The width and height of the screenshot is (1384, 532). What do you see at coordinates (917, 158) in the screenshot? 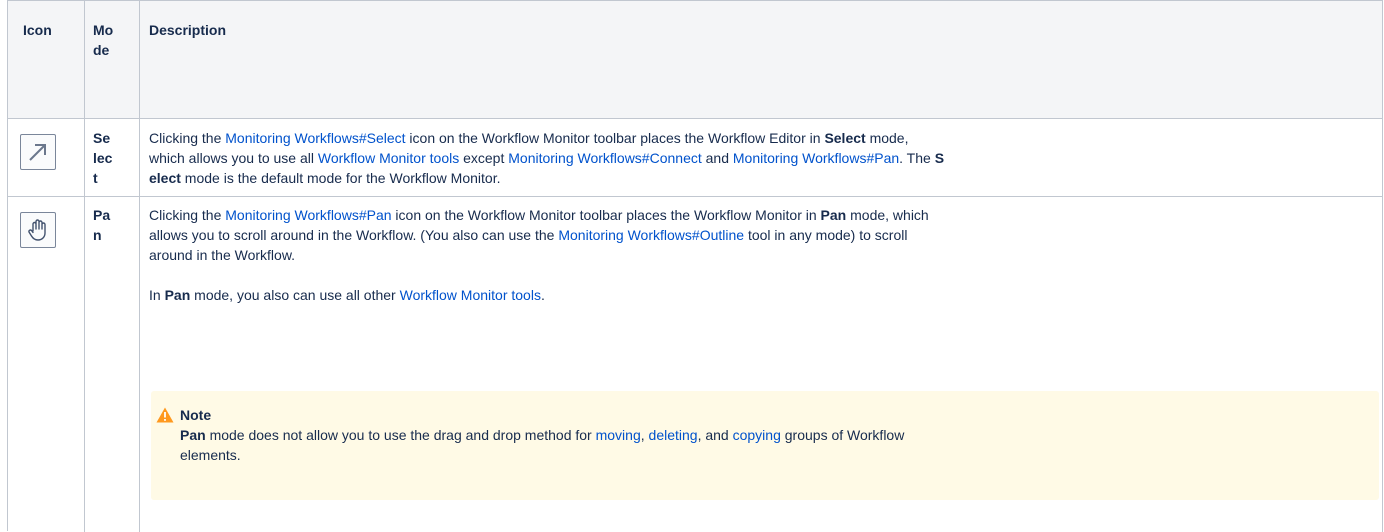
I see `text: . The` at bounding box center [917, 158].